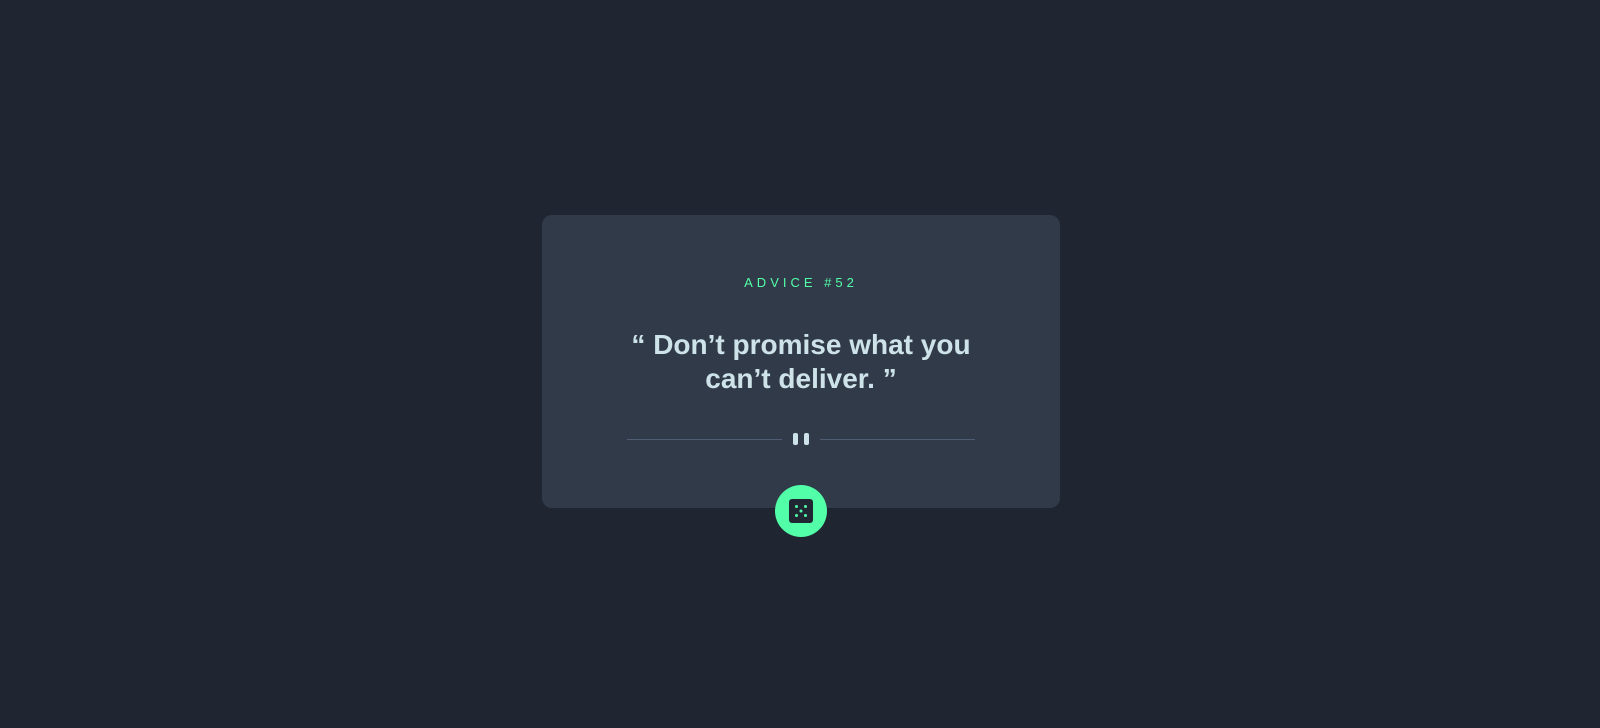  Describe the element at coordinates (704, 439) in the screenshot. I see `divider-line-left` at that location.